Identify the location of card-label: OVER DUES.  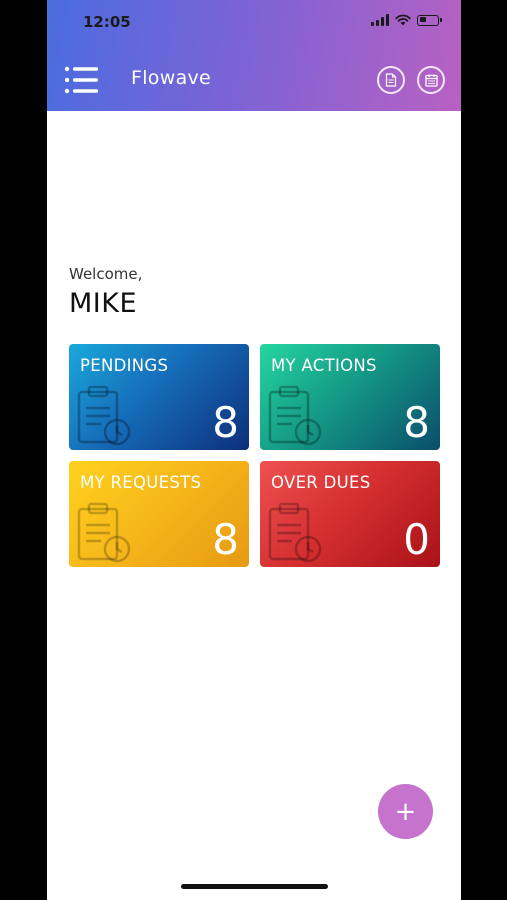
(321, 482).